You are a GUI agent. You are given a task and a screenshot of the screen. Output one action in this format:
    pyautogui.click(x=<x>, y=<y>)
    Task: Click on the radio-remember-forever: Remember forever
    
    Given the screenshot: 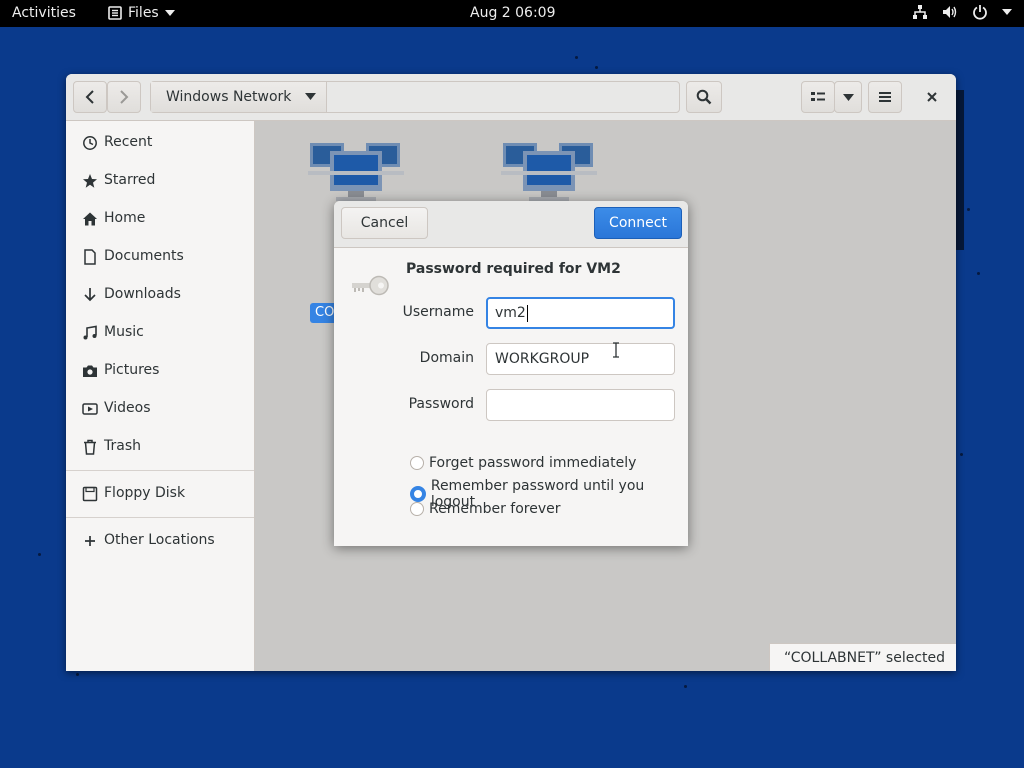 What is the action you would take?
    pyautogui.click(x=485, y=509)
    